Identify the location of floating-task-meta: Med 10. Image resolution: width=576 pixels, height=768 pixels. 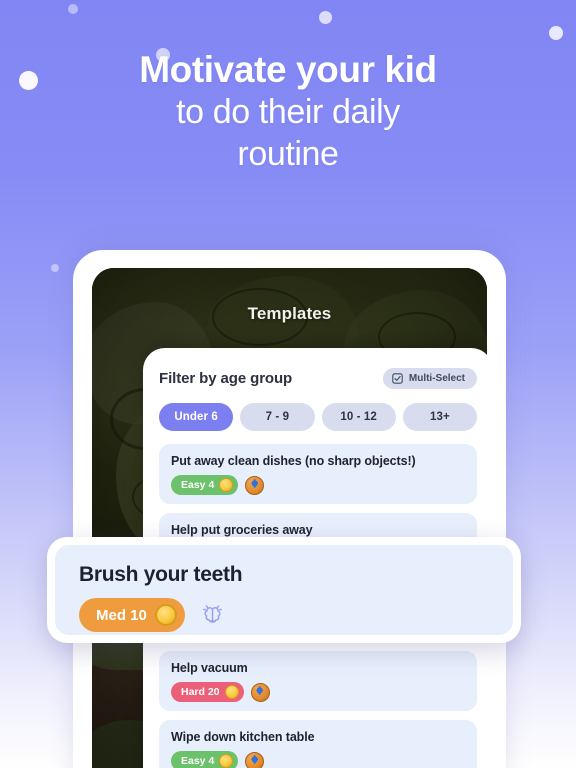
(284, 615).